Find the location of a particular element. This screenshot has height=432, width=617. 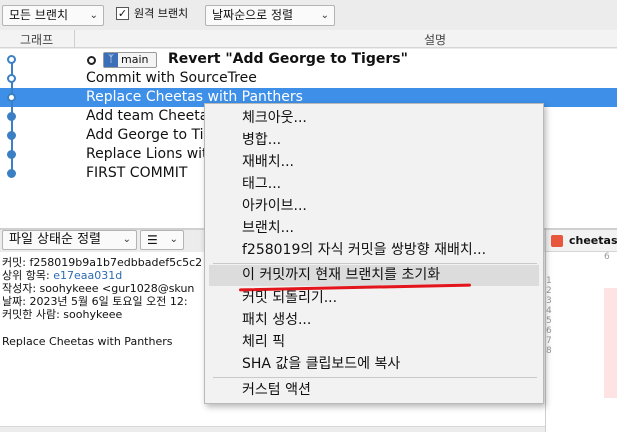

parent-hash-link: e17eaa031d is located at coordinates (87, 275).